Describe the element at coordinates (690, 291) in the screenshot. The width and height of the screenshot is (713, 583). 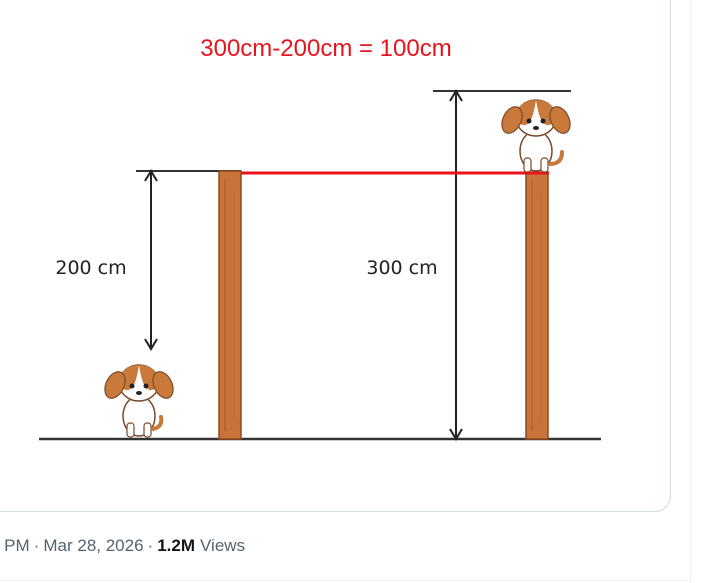
I see `timeline-border` at that location.